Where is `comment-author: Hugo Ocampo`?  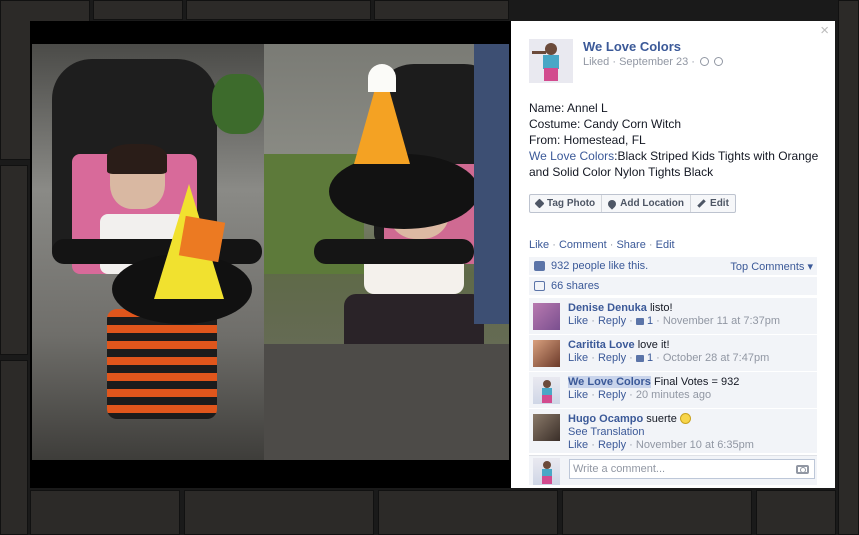 comment-author: Hugo Ocampo is located at coordinates (605, 419).